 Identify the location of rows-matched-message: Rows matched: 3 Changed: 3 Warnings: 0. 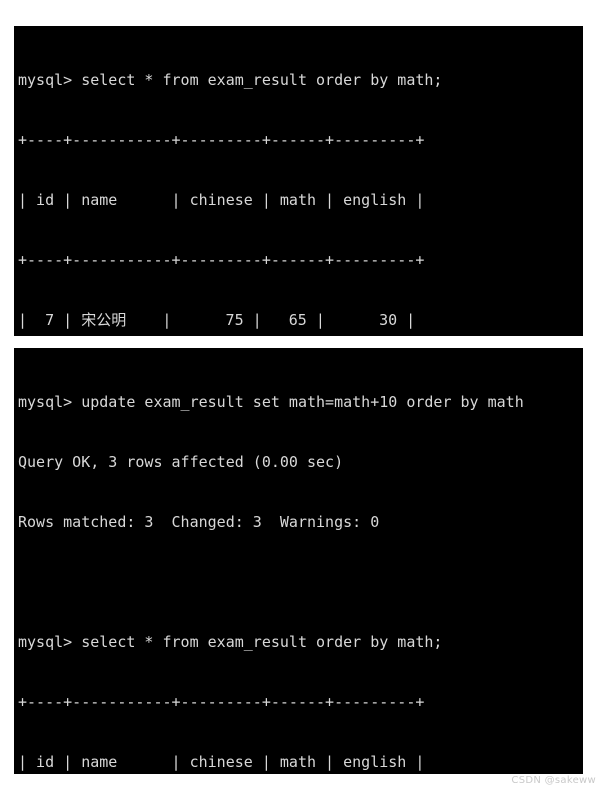
(199, 522).